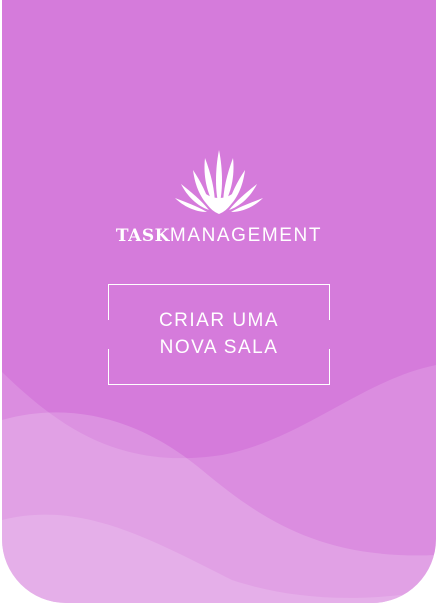 Image resolution: width=439 pixels, height=606 pixels. I want to click on create-room-button: CRIAR UMA NOVA SALA, so click(219, 334).